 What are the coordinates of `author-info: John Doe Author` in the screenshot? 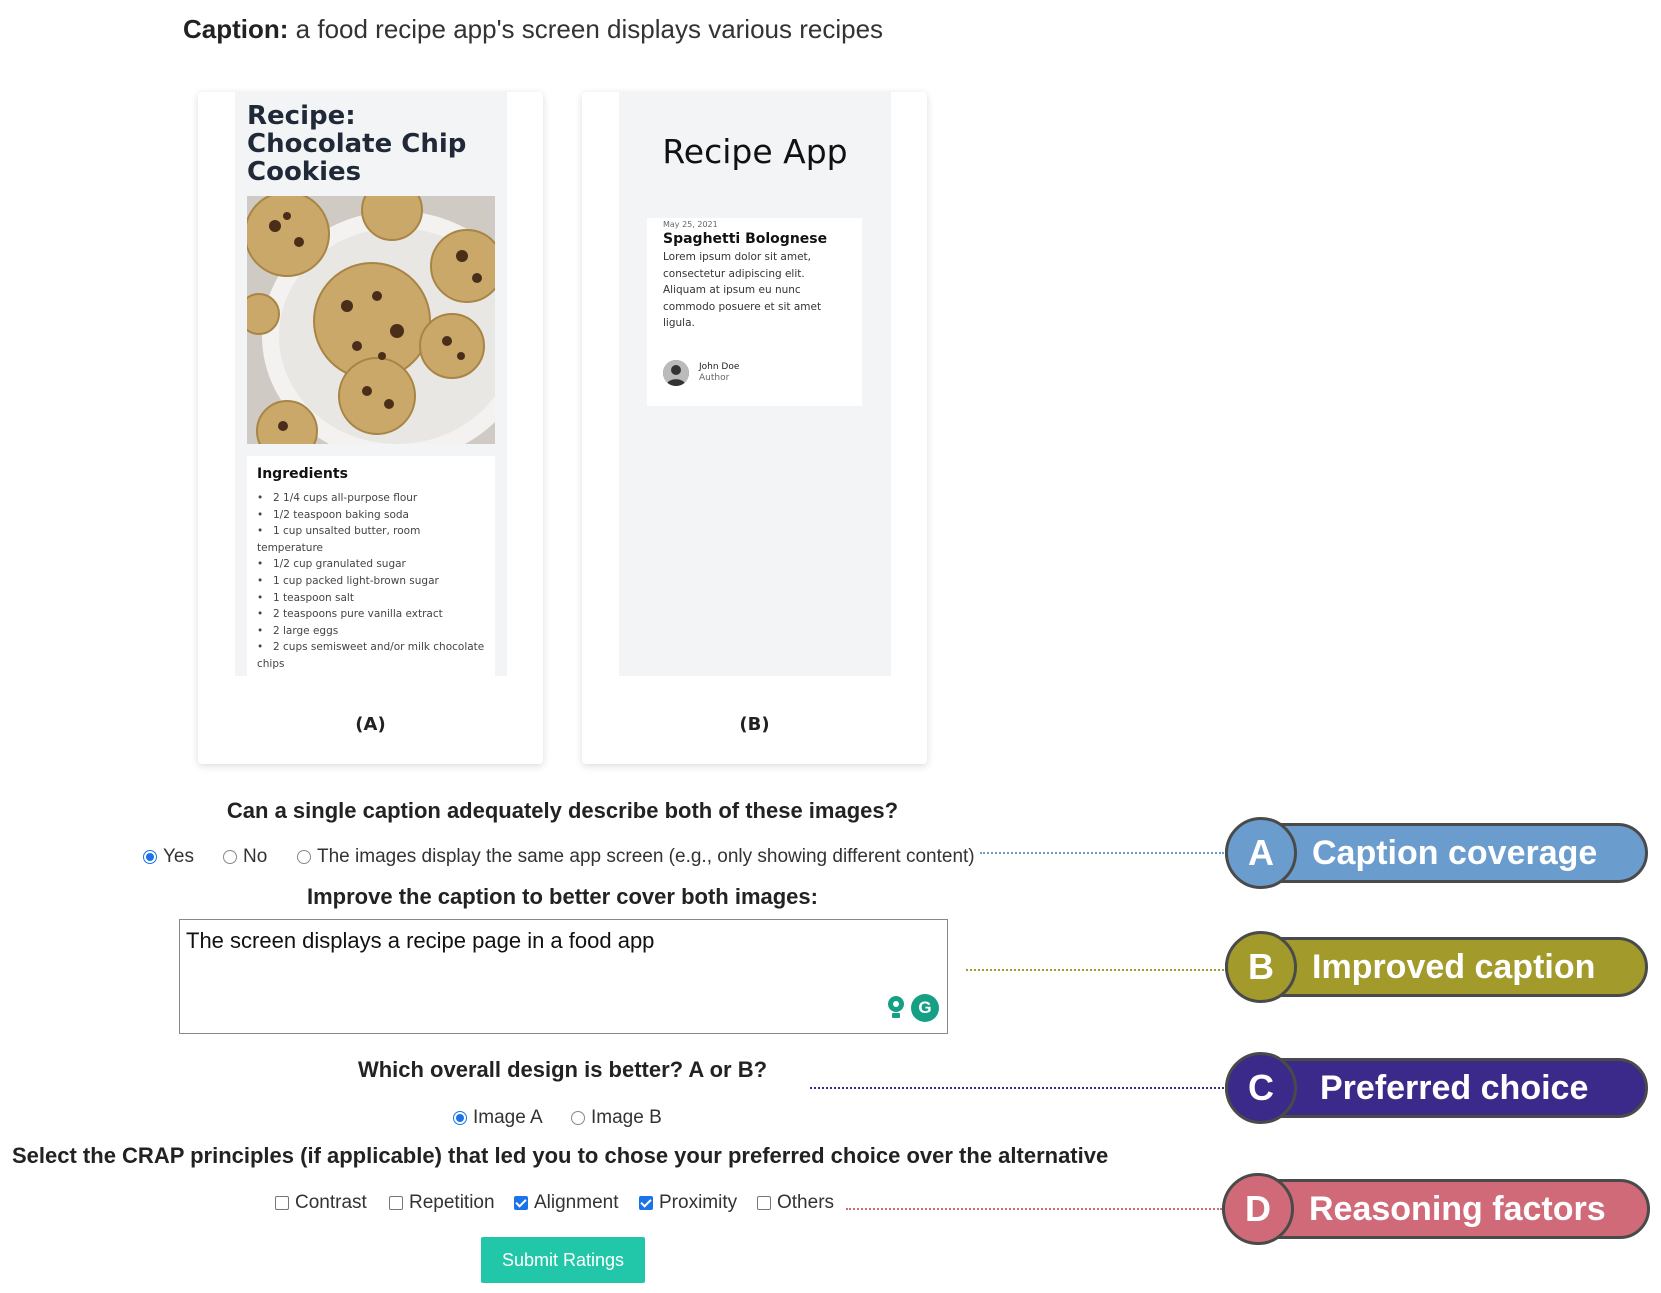 It's located at (719, 373).